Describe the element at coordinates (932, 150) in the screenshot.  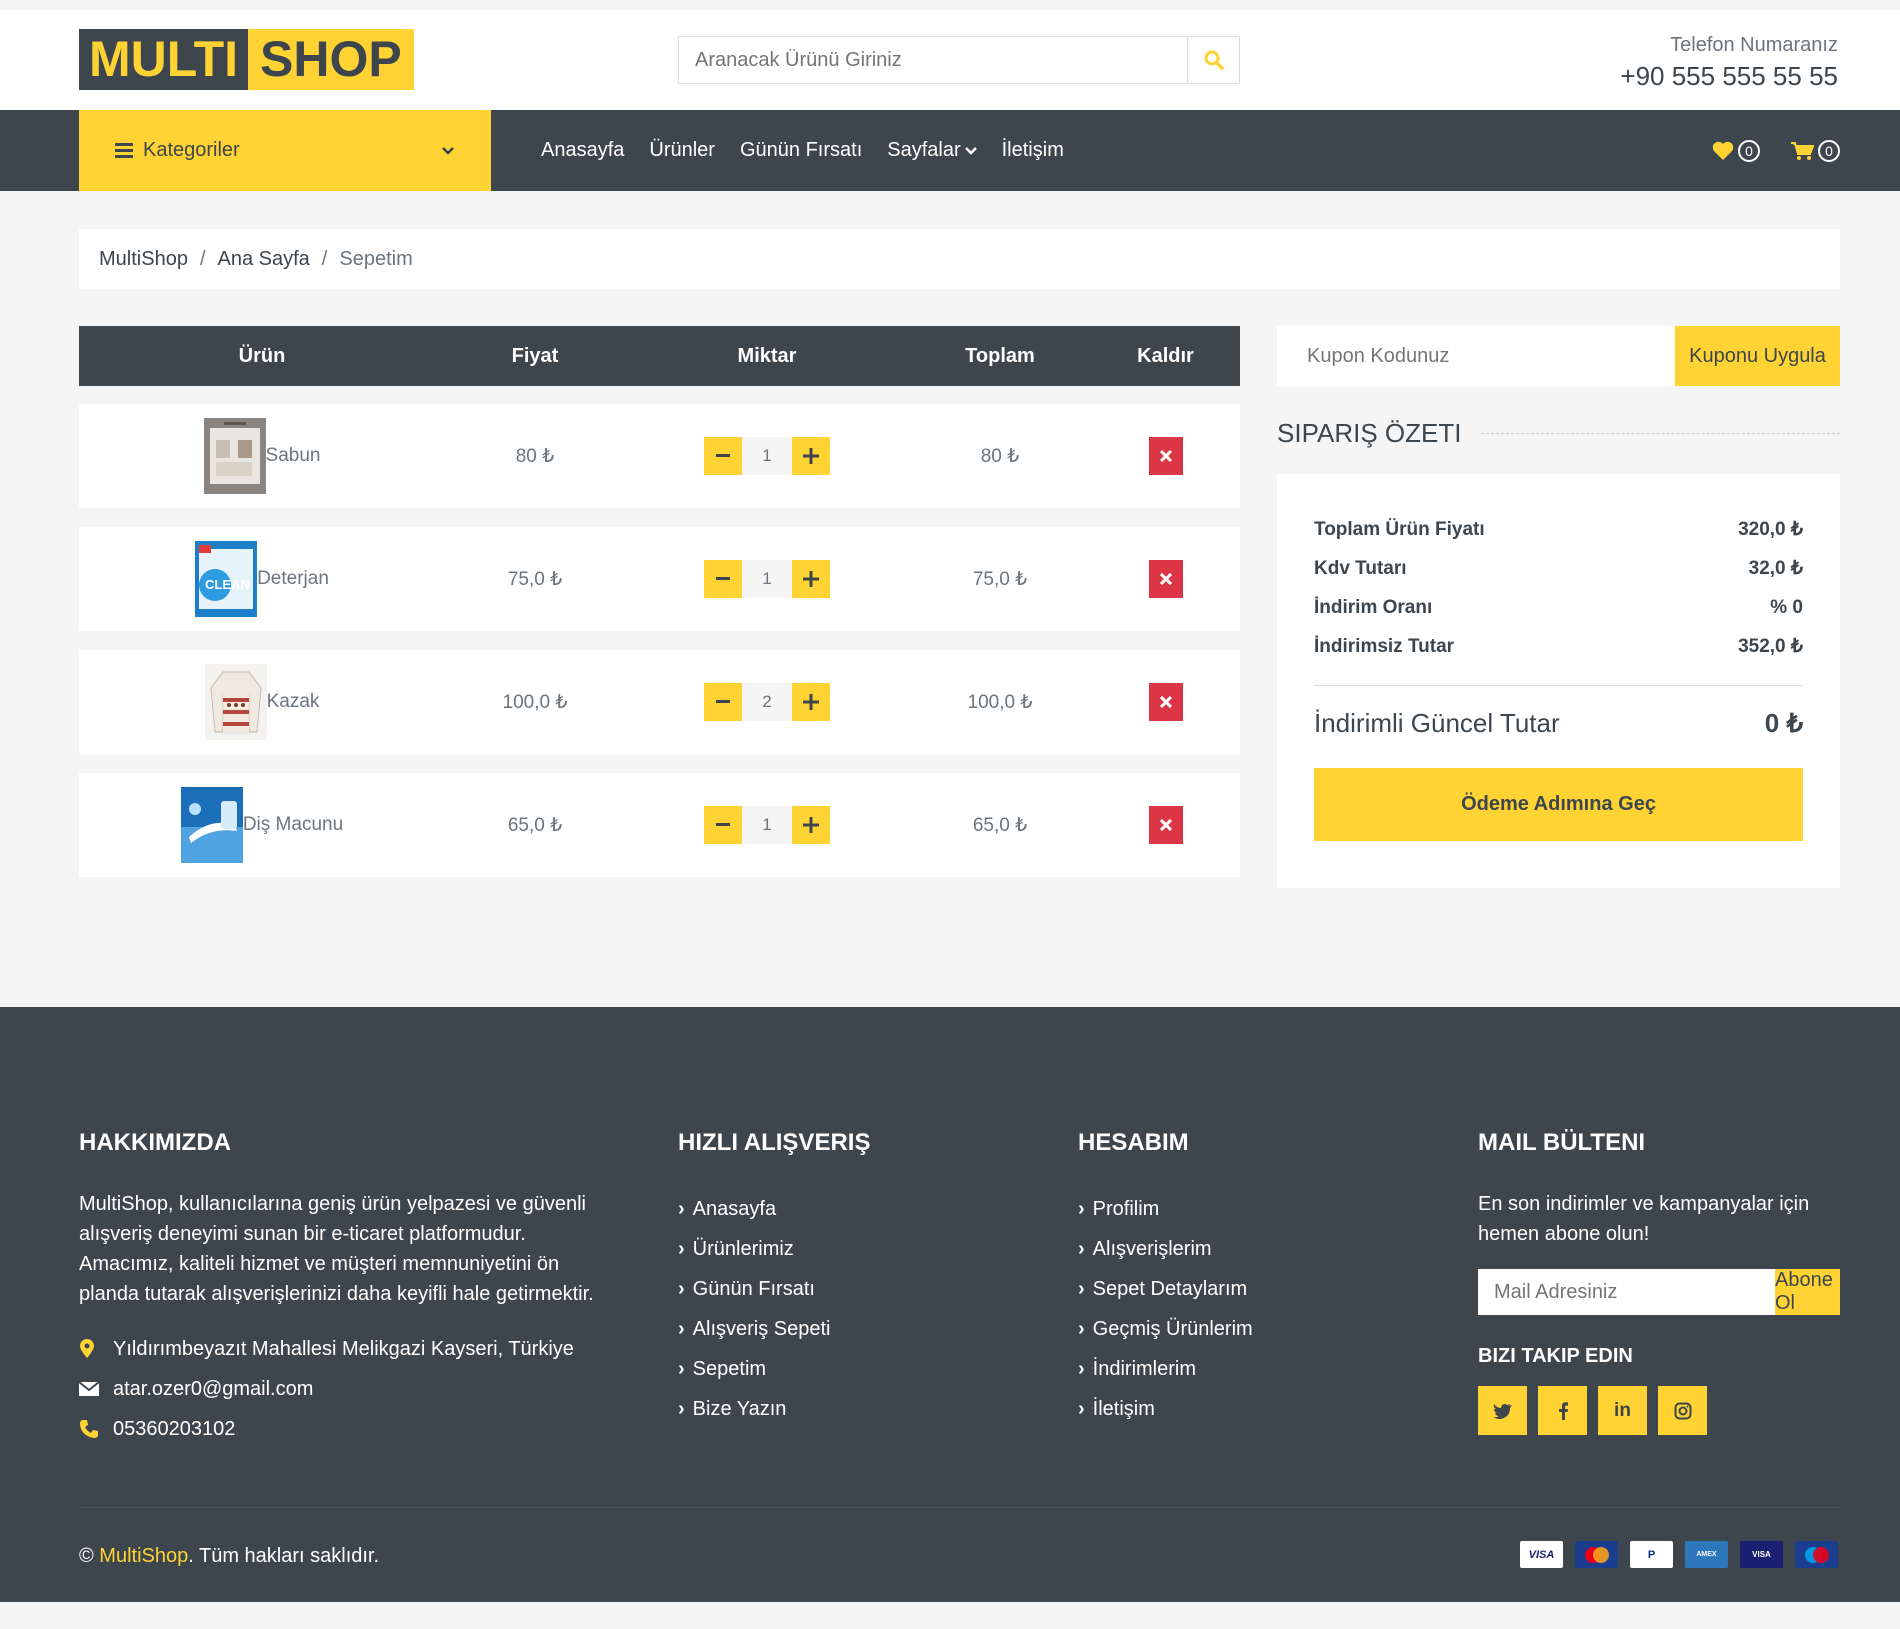
I see `nav-link-pages: Sayfalar` at that location.